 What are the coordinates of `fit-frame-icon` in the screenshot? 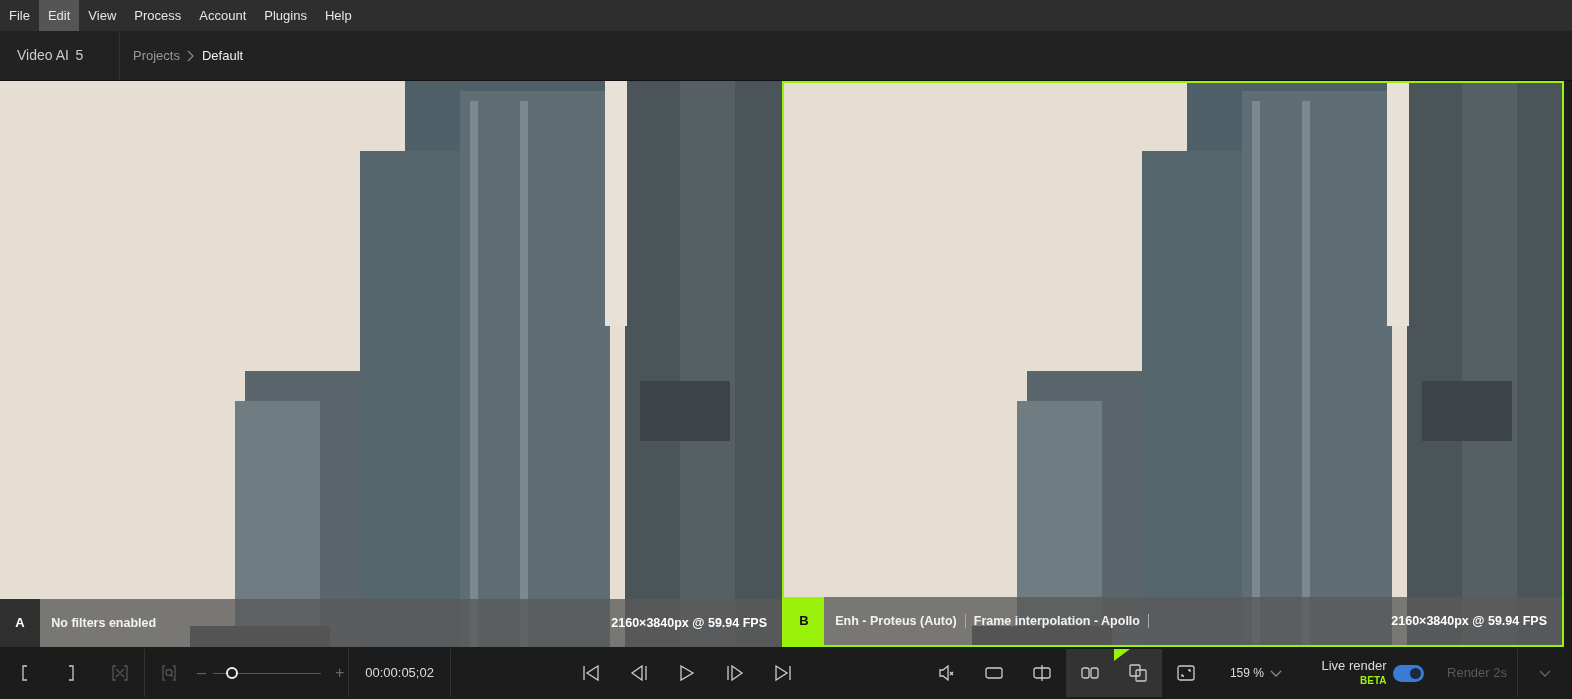 It's located at (1186, 673).